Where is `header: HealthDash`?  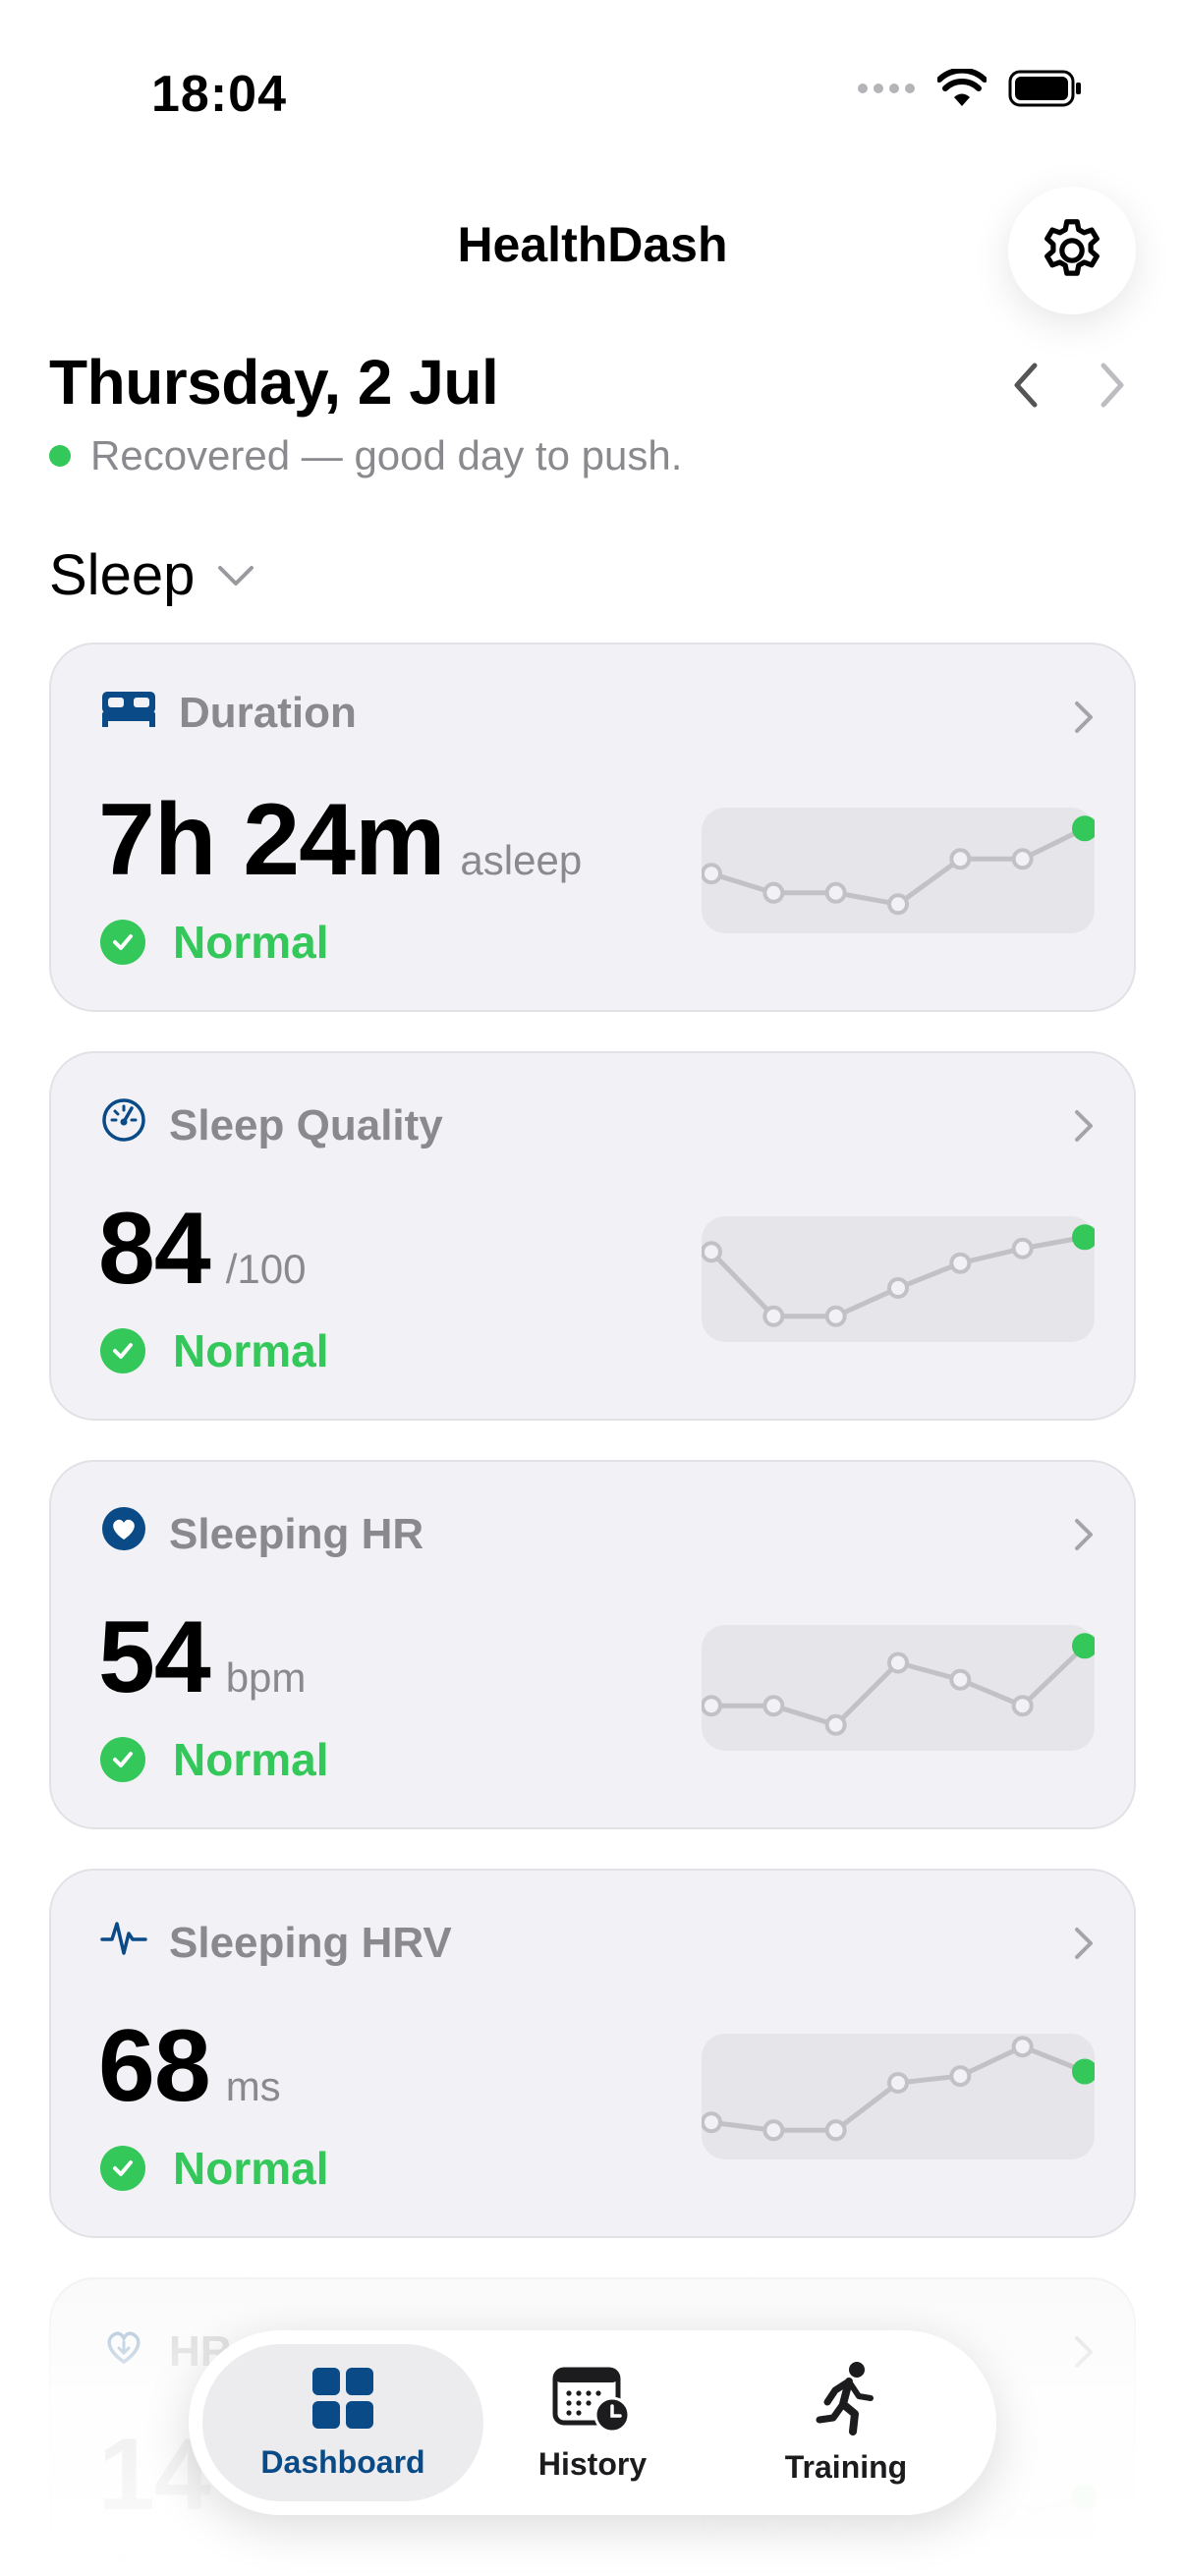
header: HealthDash is located at coordinates (592, 250).